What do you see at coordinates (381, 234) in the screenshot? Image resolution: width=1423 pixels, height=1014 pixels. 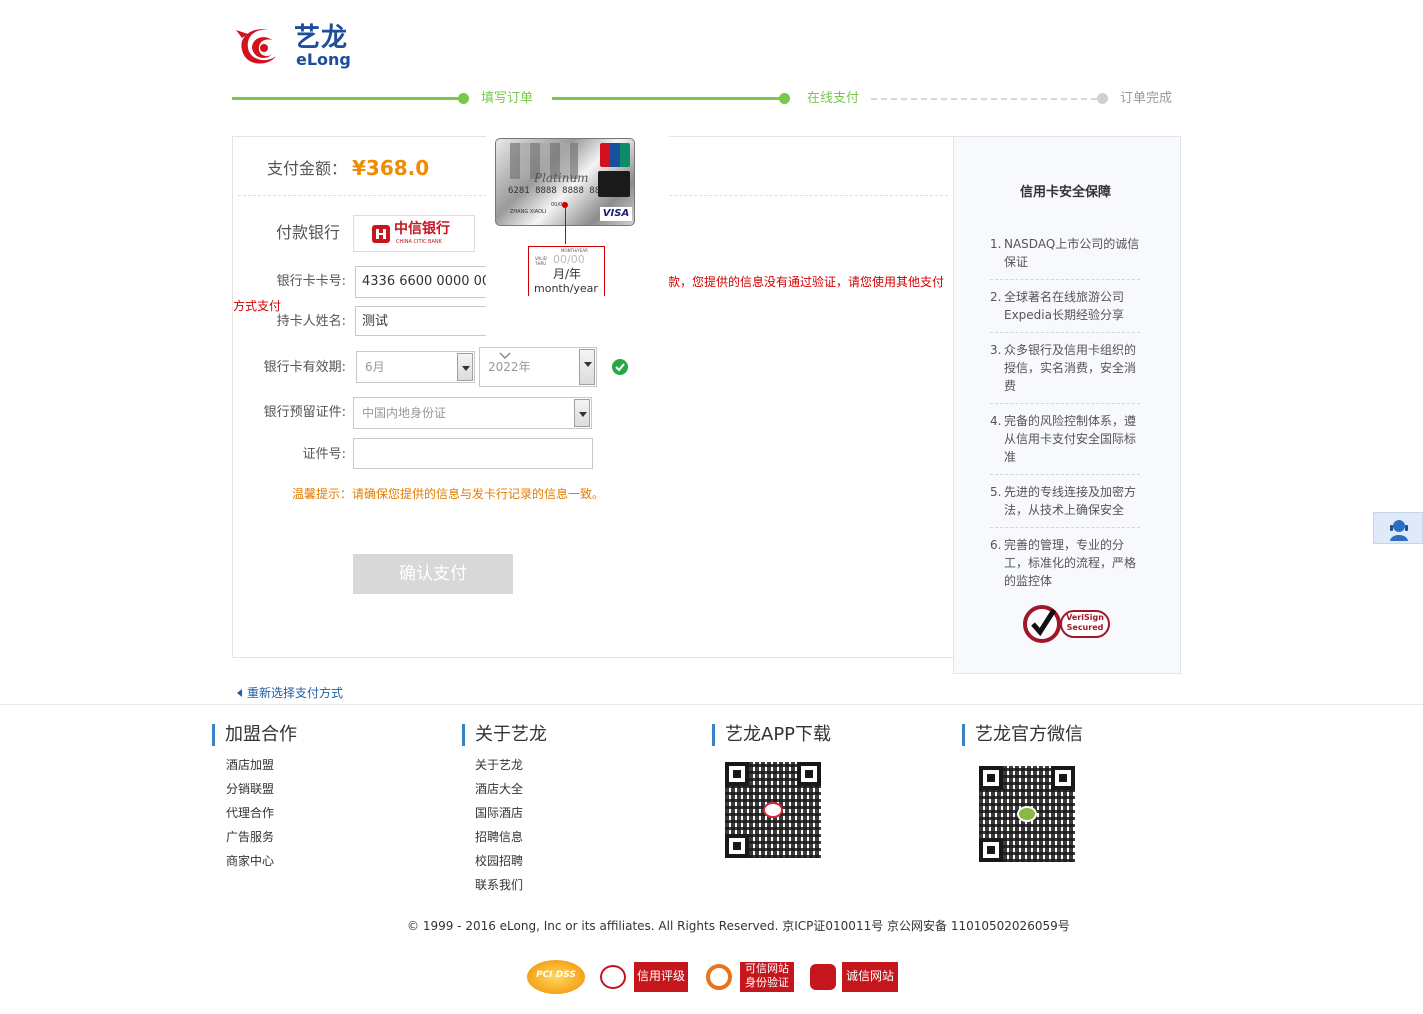 I see `citic-bank-icon` at bounding box center [381, 234].